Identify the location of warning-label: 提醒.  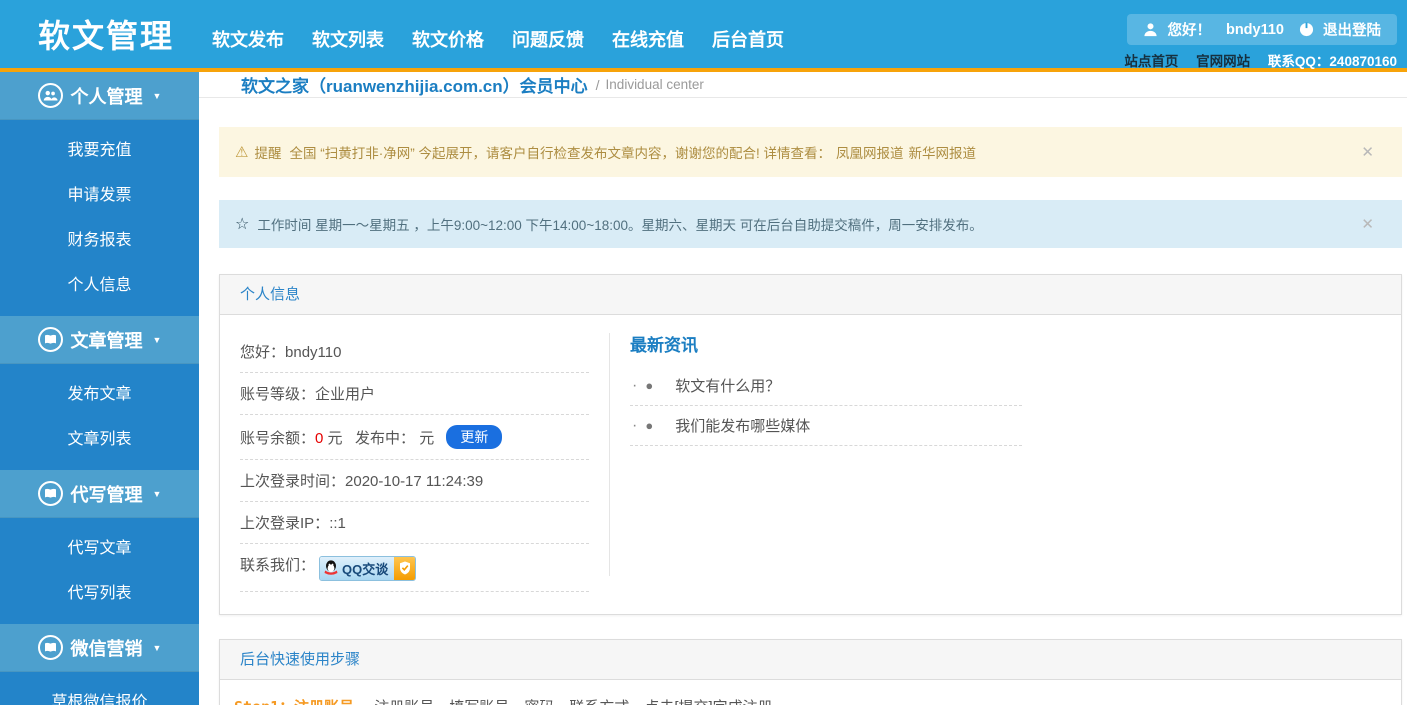
(268, 153).